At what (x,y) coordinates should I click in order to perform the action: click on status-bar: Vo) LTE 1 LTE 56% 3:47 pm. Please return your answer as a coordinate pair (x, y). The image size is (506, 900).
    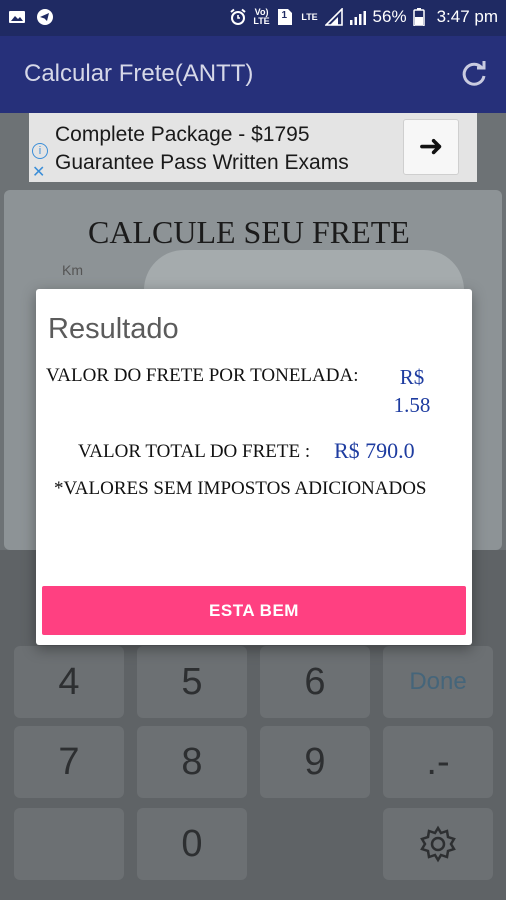
    Looking at the image, I should click on (253, 18).